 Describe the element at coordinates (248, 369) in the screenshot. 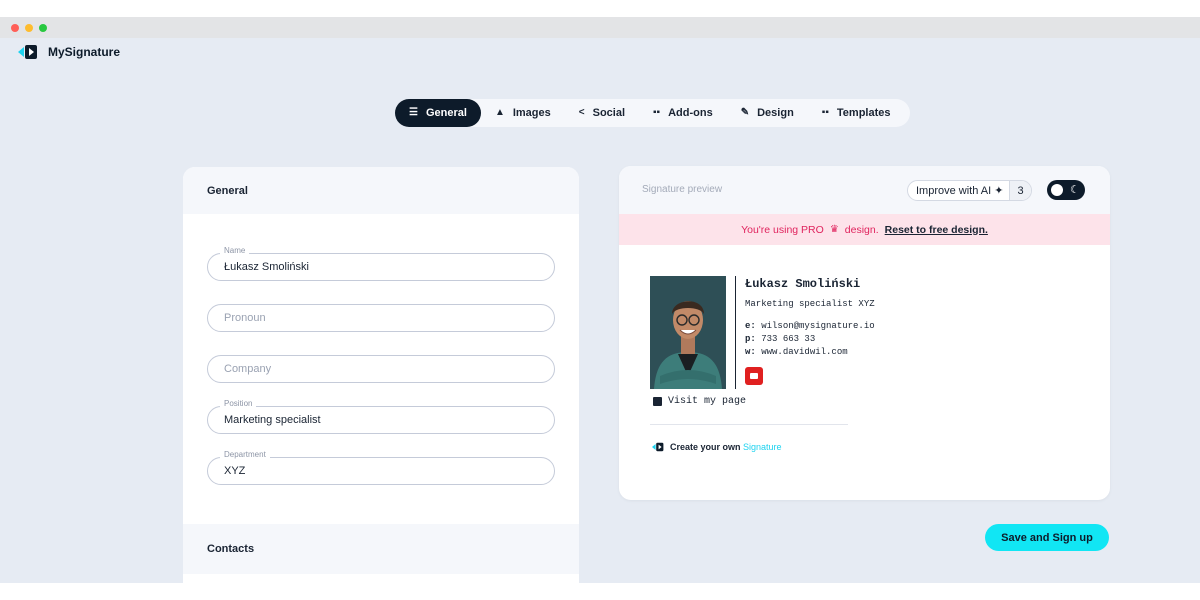

I see `field-placeholder: Company` at that location.